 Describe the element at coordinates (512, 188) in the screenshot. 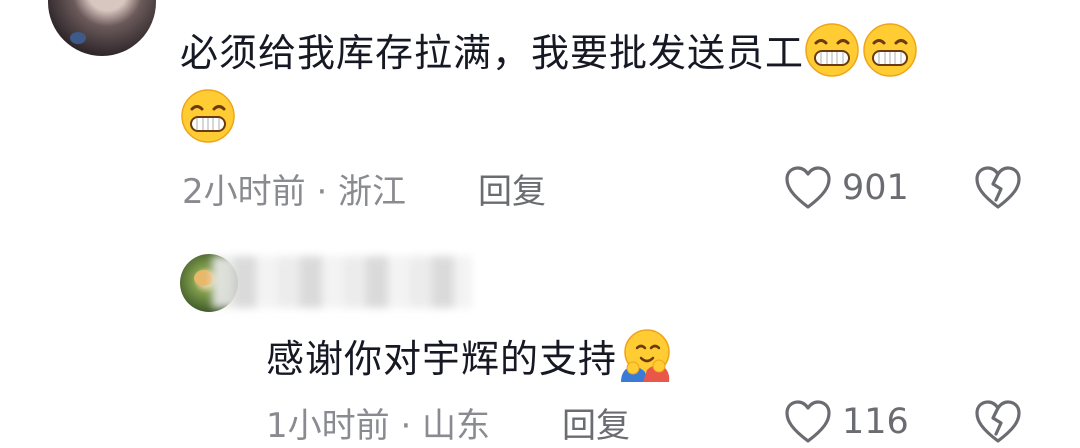

I see `reply-button: 回复` at that location.